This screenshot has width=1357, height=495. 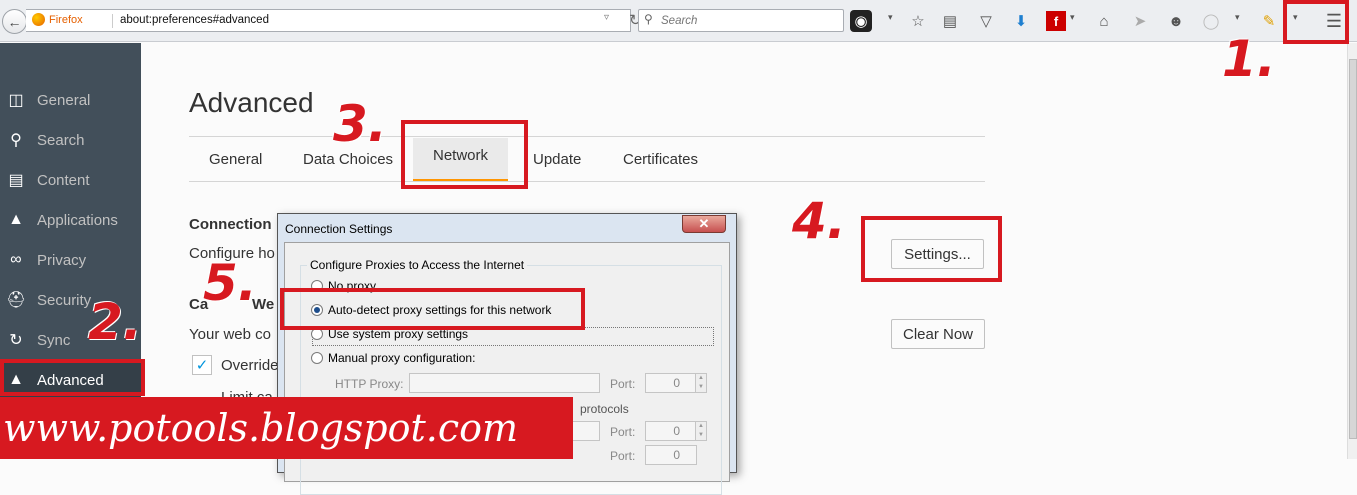 I want to click on radio-manual-proxy: Manual proxy configuration:, so click(x=393, y=358).